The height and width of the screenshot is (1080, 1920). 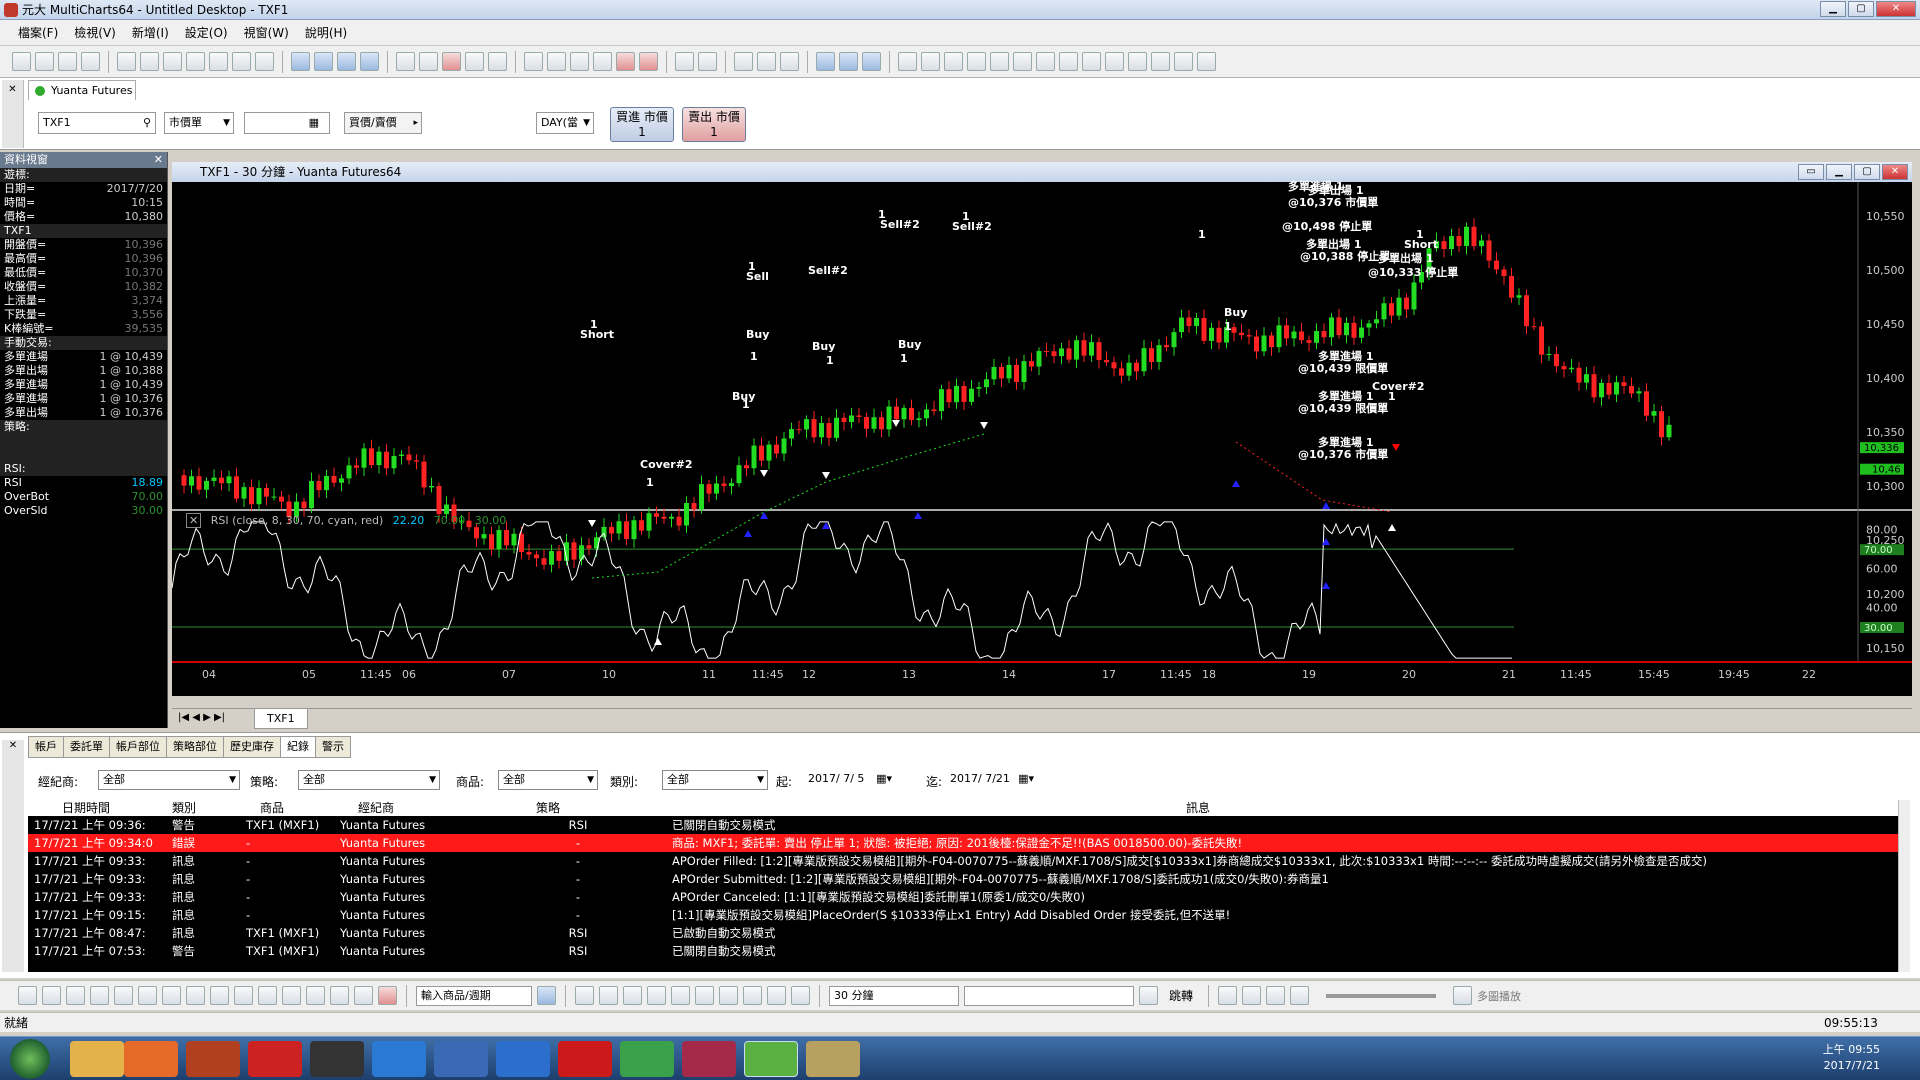 I want to click on resolution-select: 30 分鐘, so click(x=894, y=995).